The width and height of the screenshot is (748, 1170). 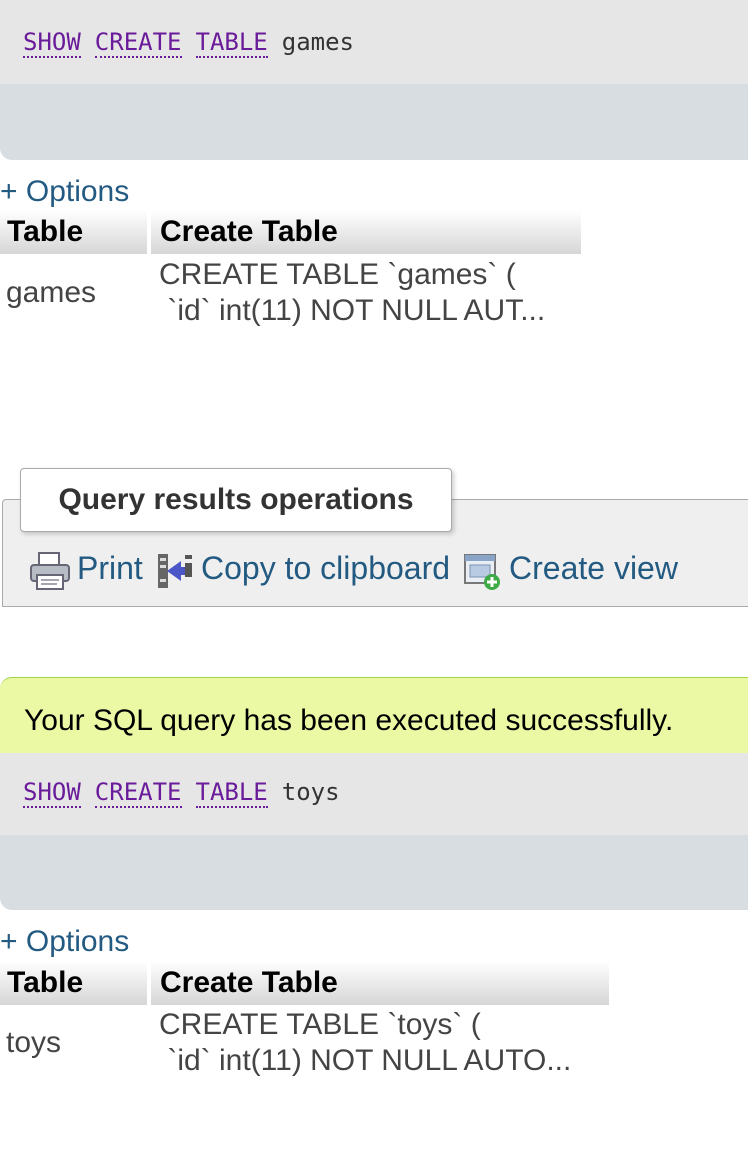 I want to click on create-statement-line1: CREATE TABLE `toys` (, so click(x=320, y=1024).